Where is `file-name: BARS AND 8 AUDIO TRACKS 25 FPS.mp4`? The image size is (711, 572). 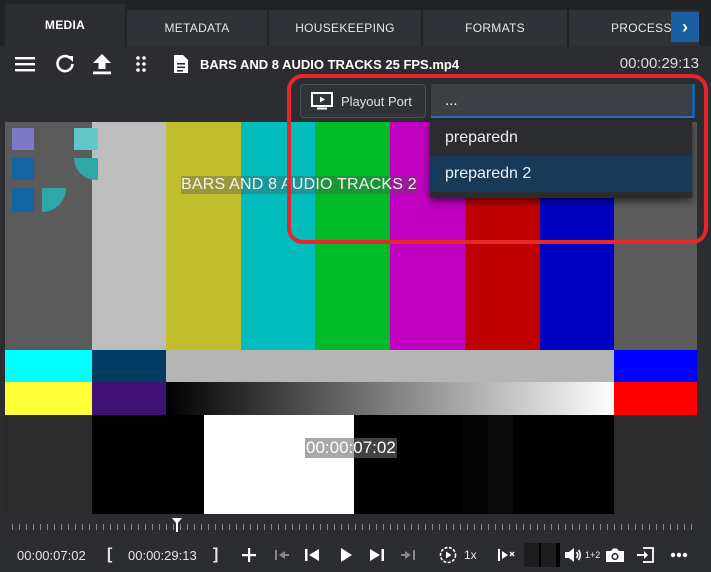
file-name: BARS AND 8 AUDIO TRACKS 25 FPS.mp4 is located at coordinates (330, 64).